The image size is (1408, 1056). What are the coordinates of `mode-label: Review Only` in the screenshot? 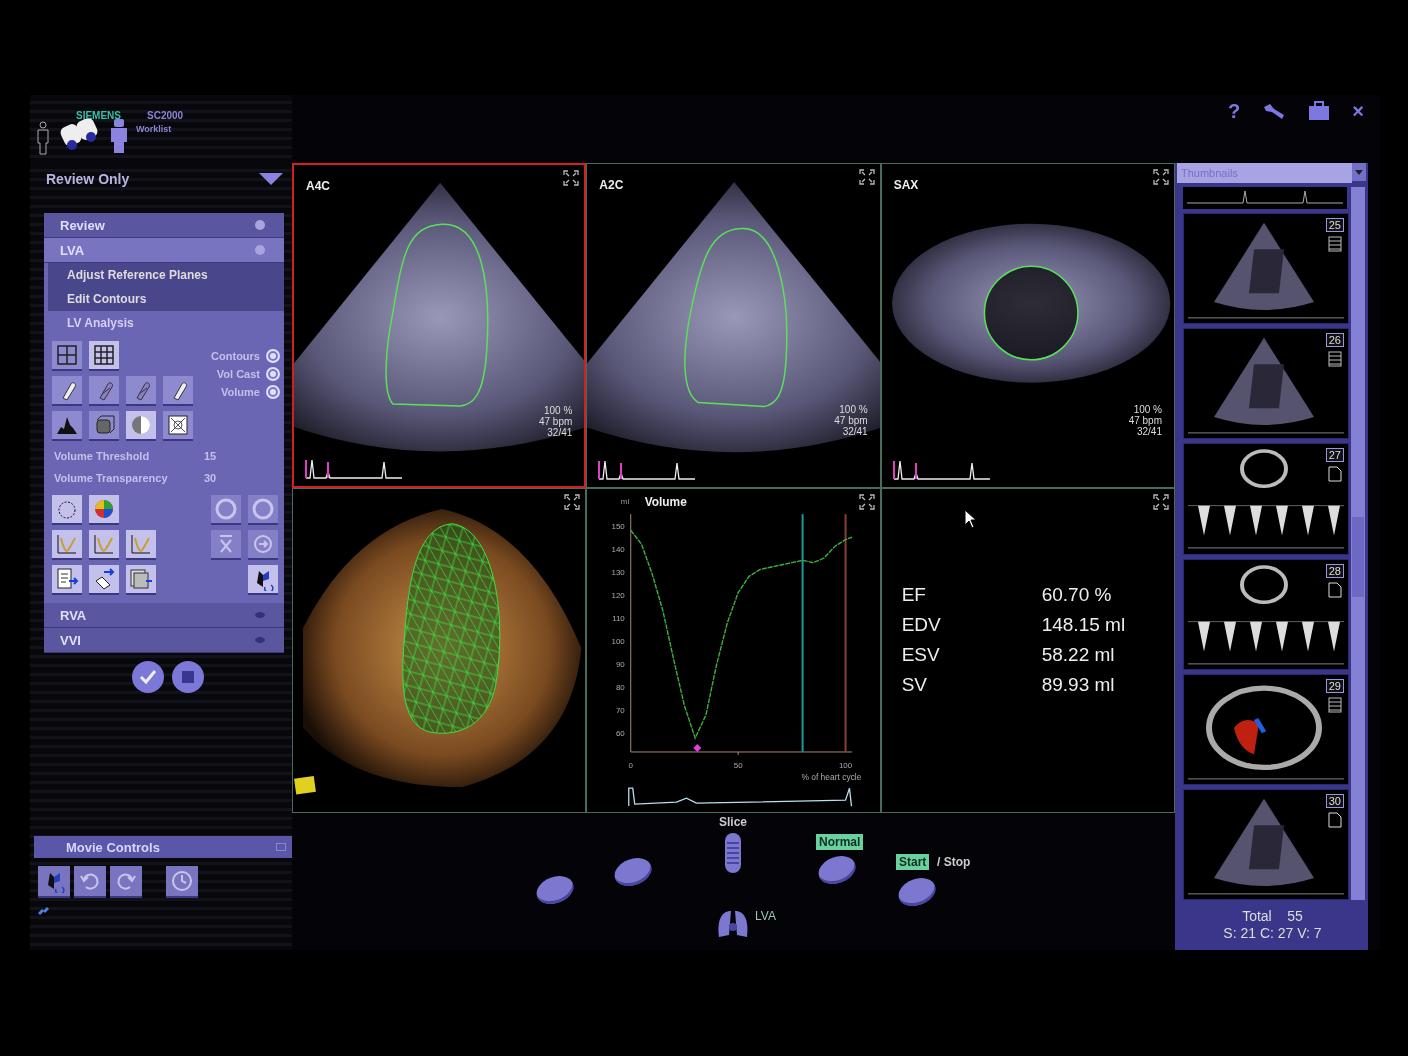 It's located at (88, 179).